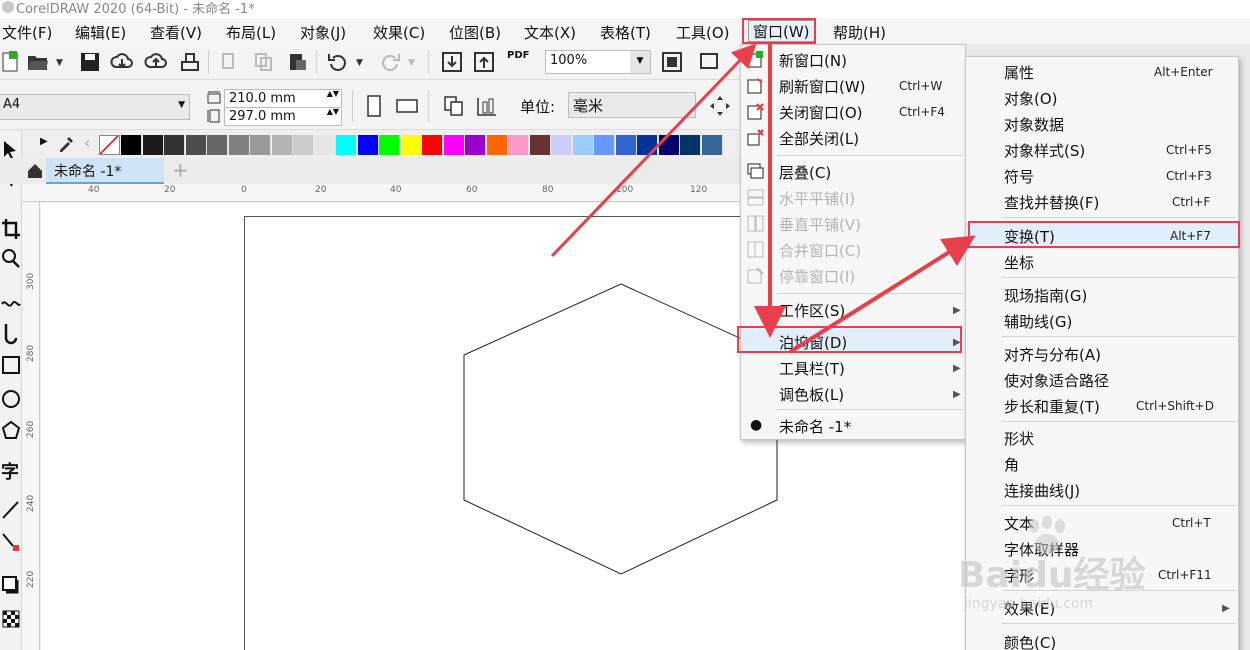 This screenshot has width=1250, height=650. What do you see at coordinates (710, 62) in the screenshot?
I see `options-icon` at bounding box center [710, 62].